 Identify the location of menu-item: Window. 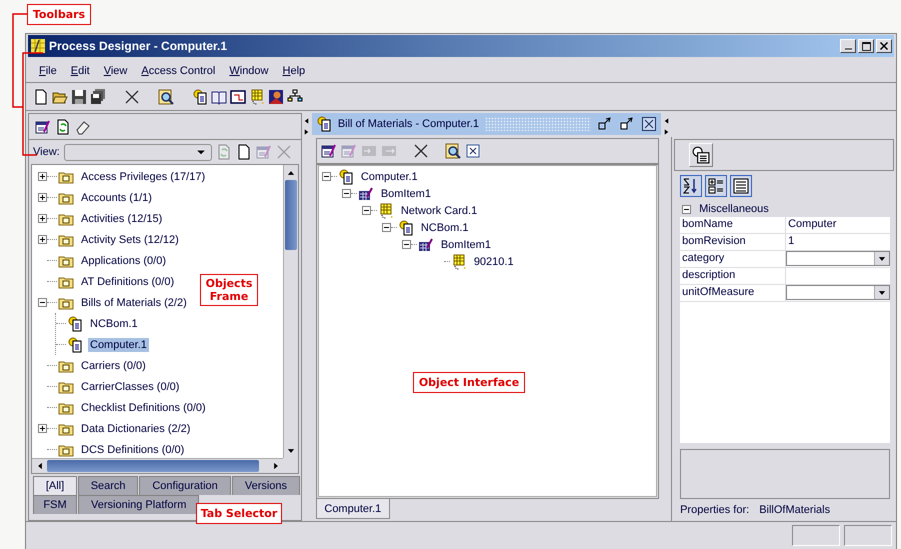
(249, 70).